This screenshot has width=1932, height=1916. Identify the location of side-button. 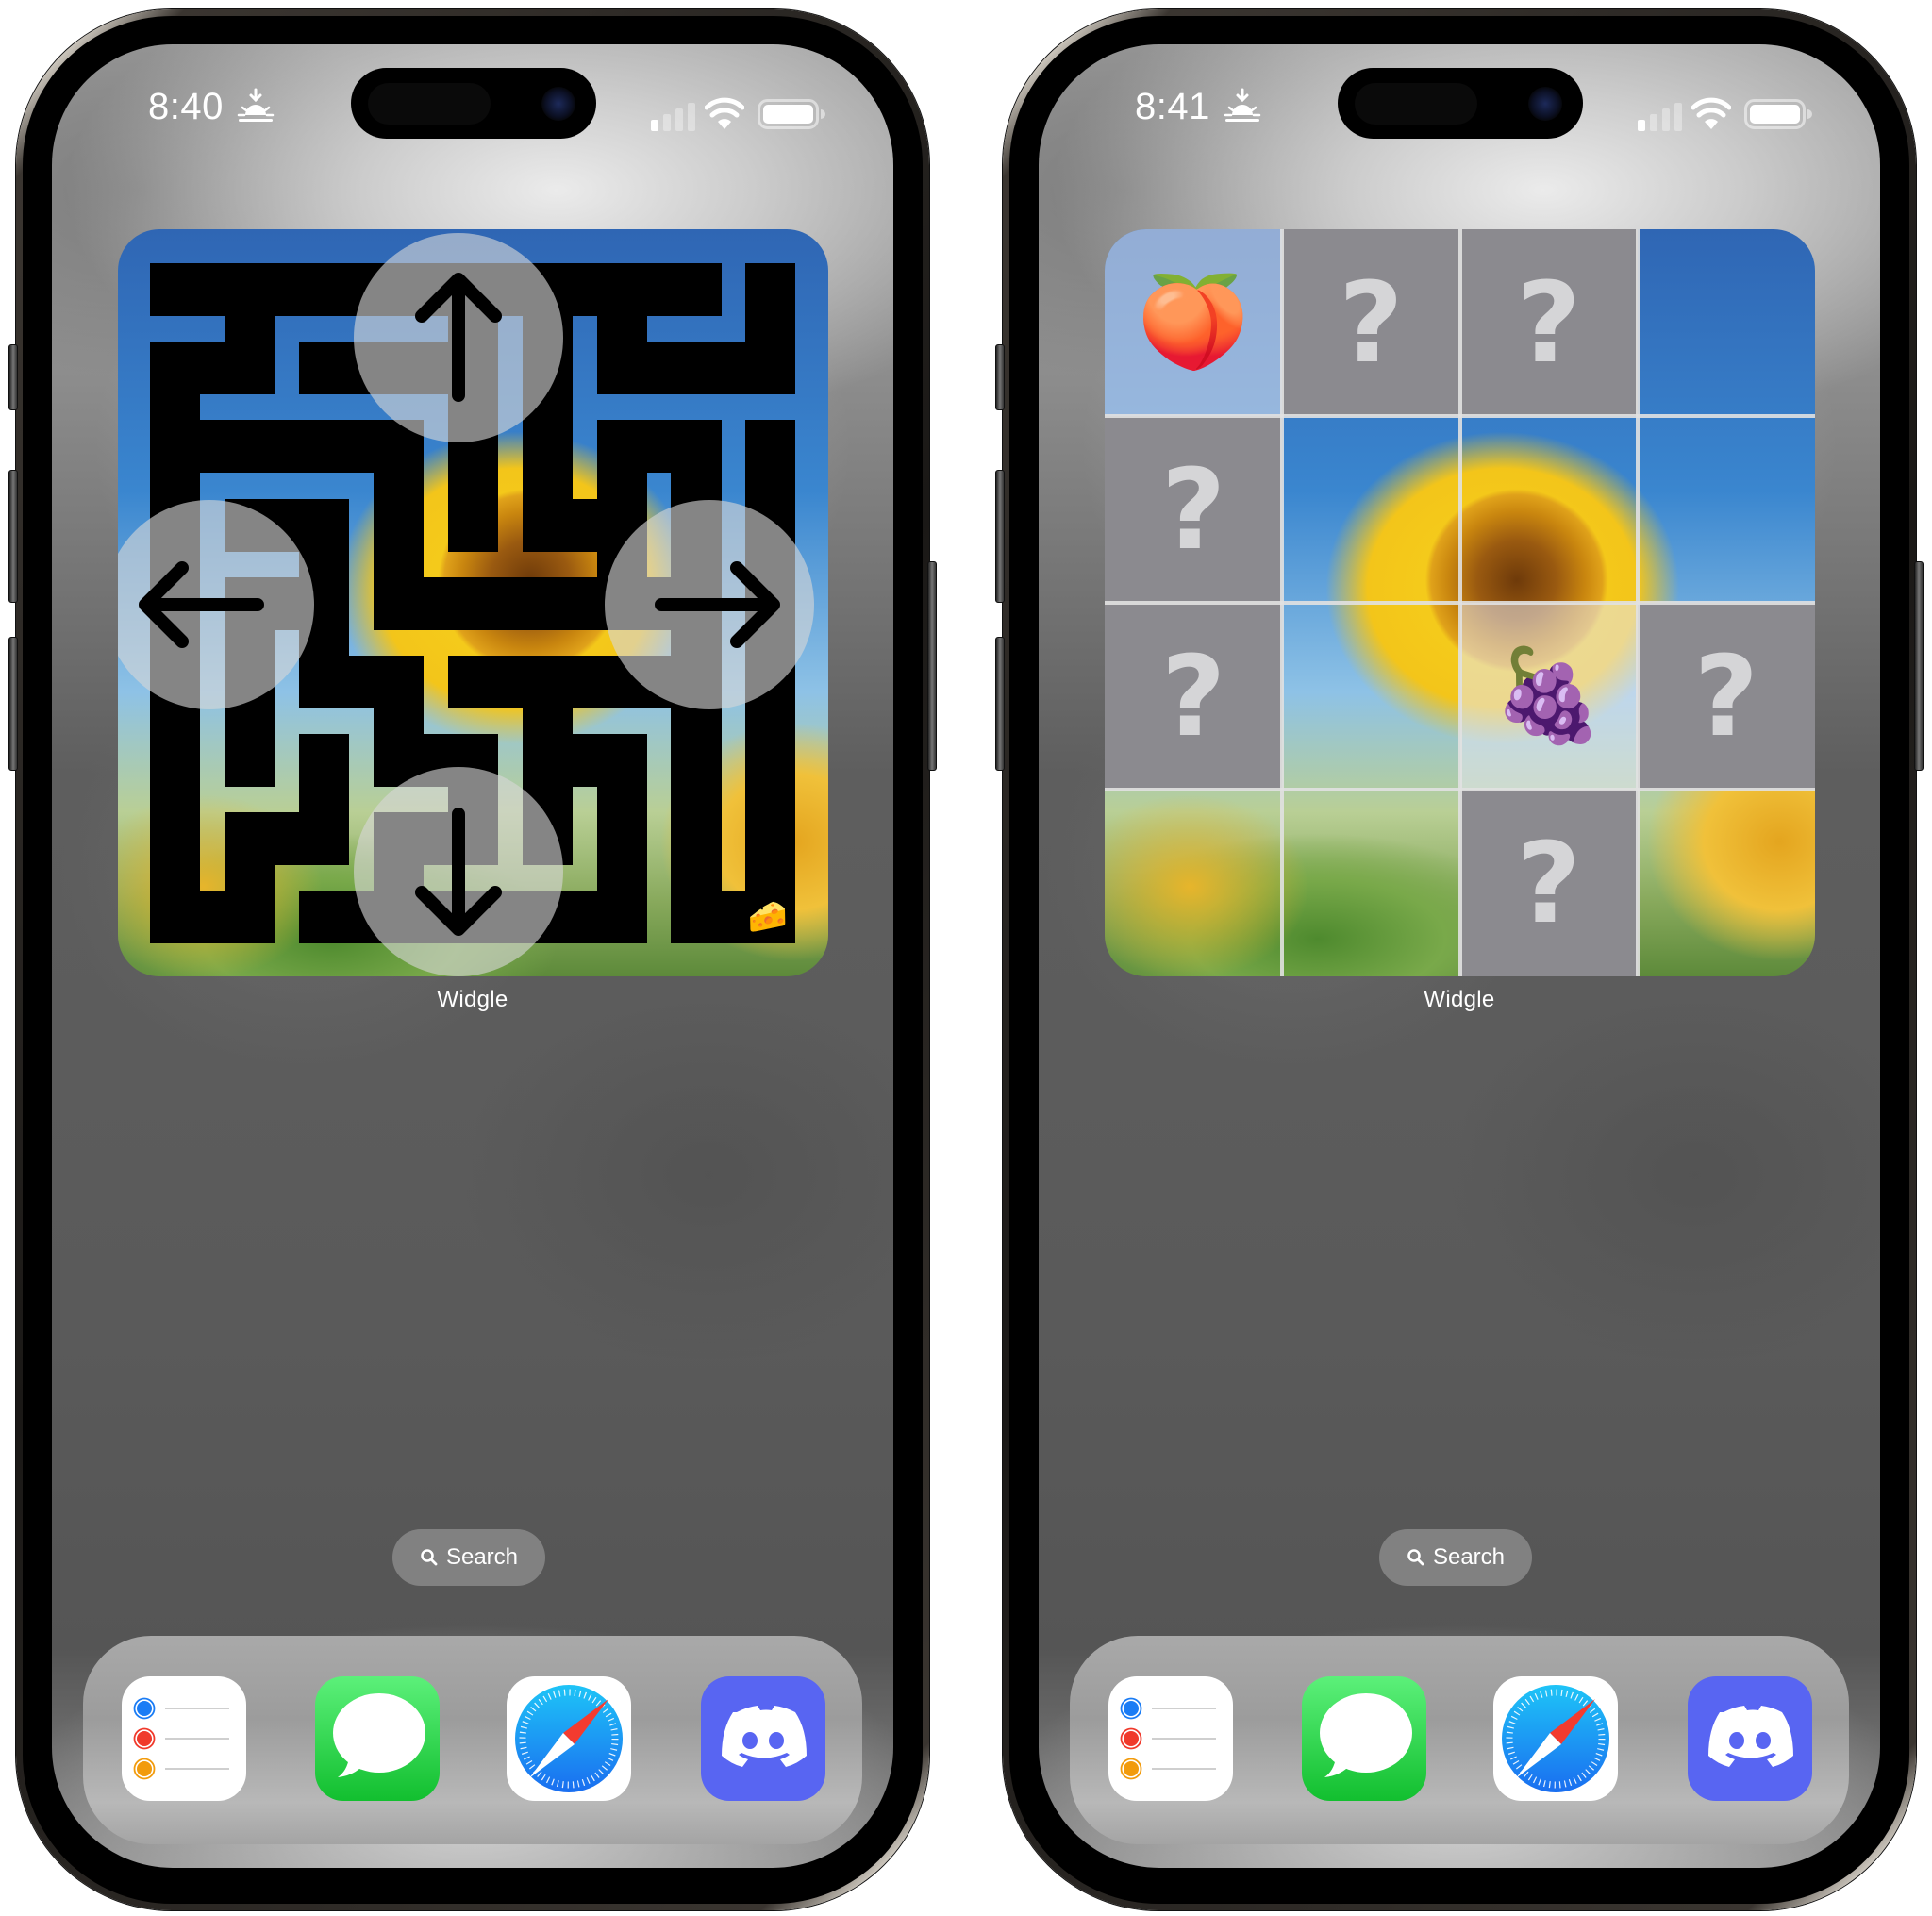
(932, 666).